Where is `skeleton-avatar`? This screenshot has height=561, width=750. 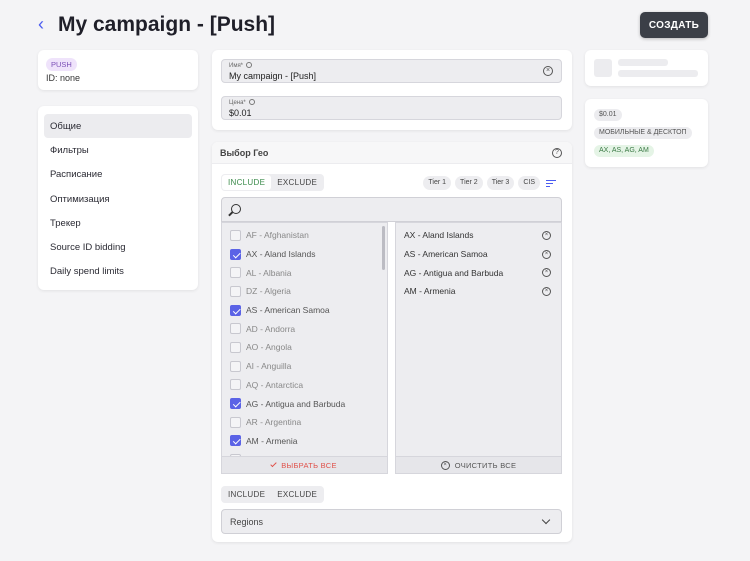 skeleton-avatar is located at coordinates (603, 68).